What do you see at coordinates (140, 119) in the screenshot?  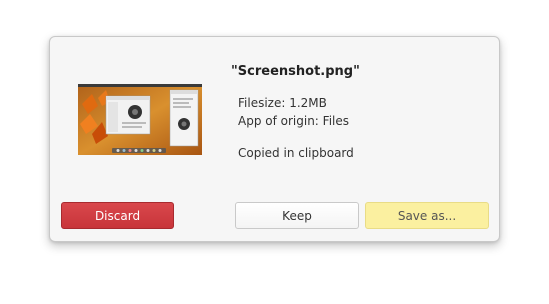 I see `screenshot-thumbnail` at bounding box center [140, 119].